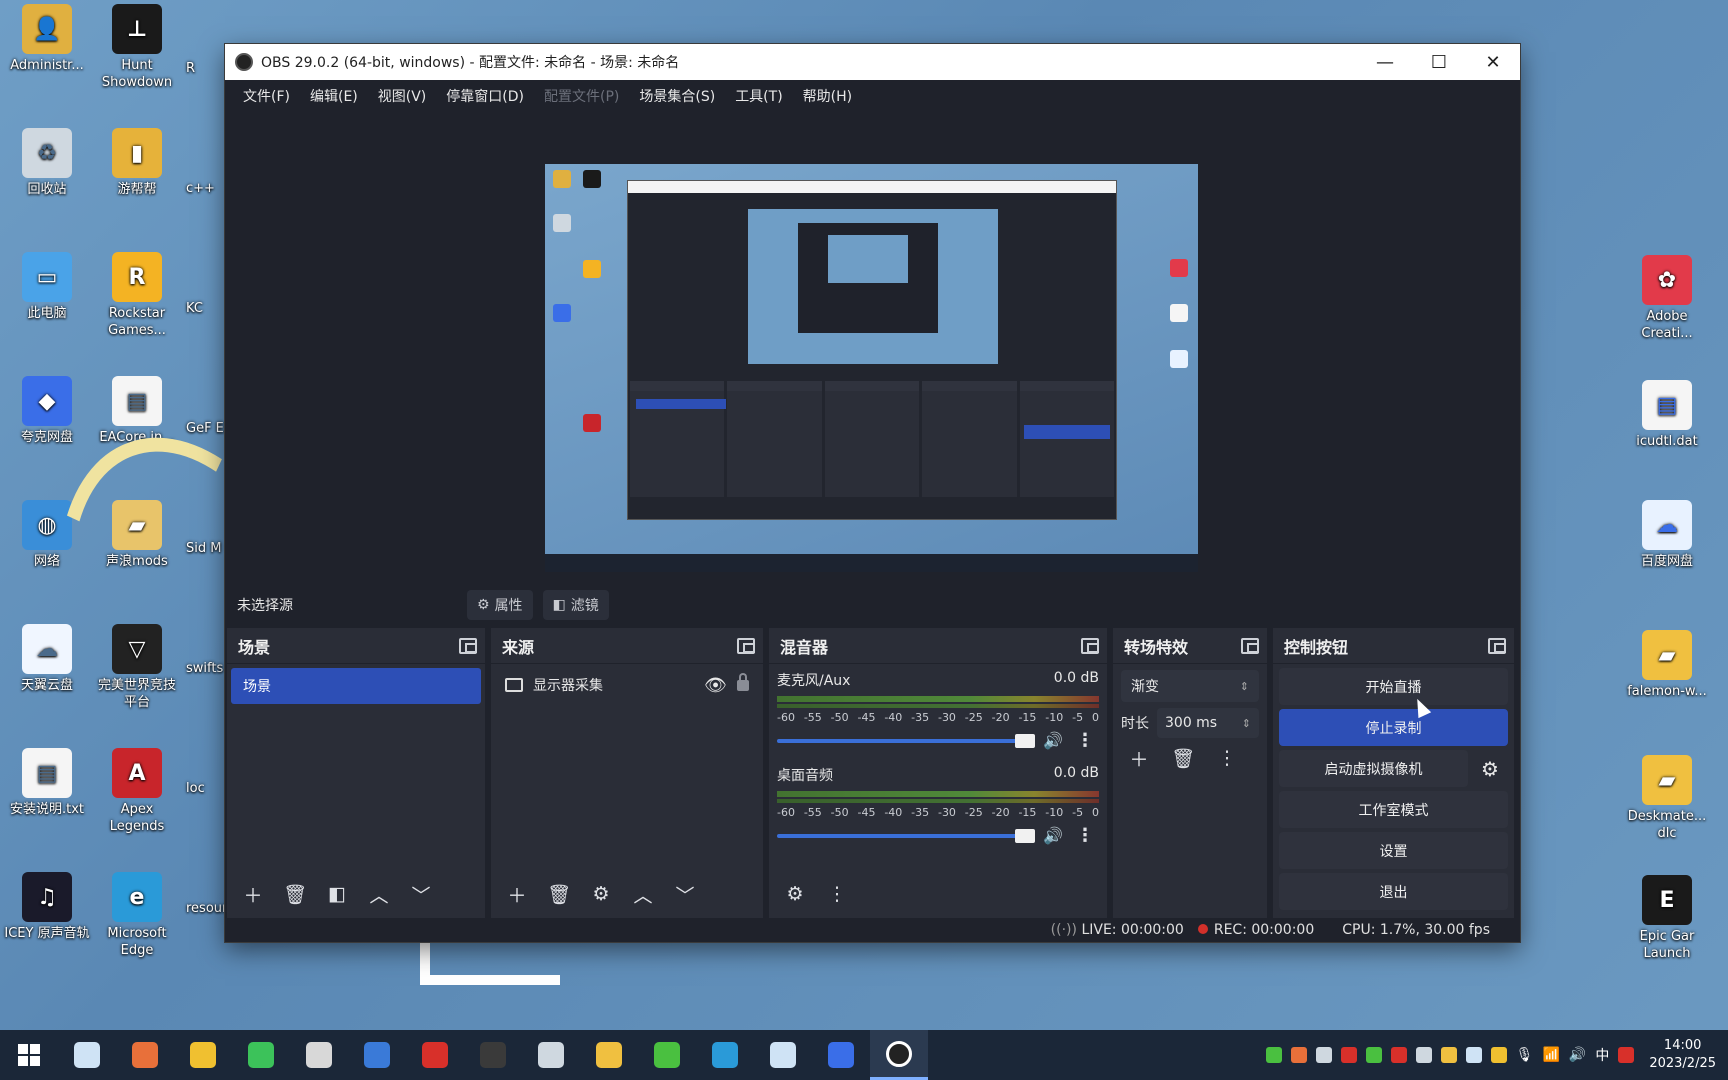 Image resolution: width=1728 pixels, height=1080 pixels. Describe the element at coordinates (601, 894) in the screenshot. I see `source-properties-gear-icon: ⚙` at that location.